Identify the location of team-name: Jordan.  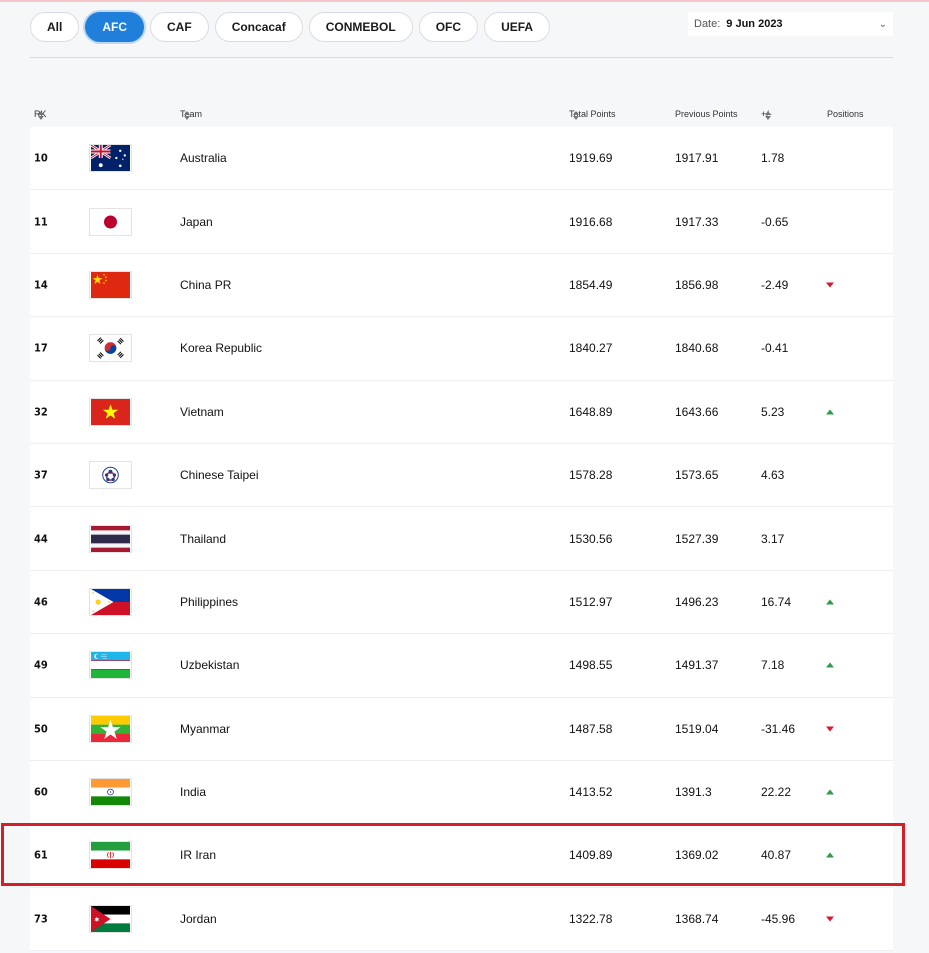
(198, 919).